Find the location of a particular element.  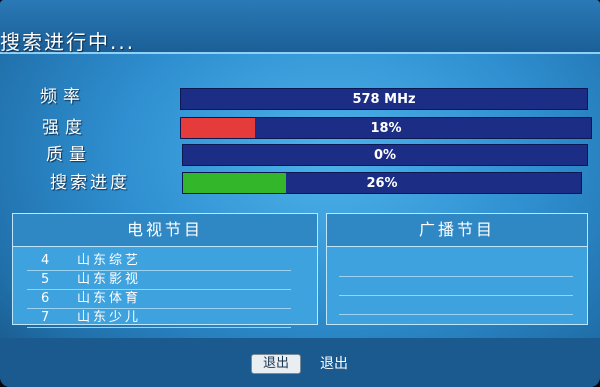

radio-programs-header: 广播节目 is located at coordinates (457, 230).